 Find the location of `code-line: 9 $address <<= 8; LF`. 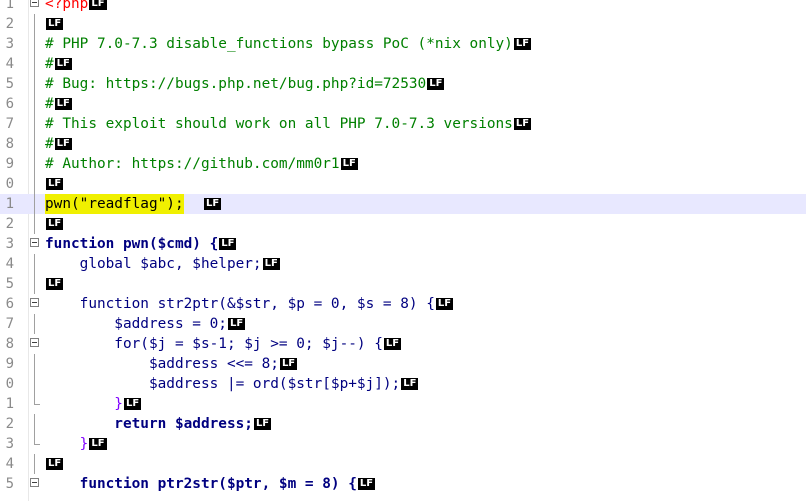

code-line: 9 $address <<= 8; LF is located at coordinates (403, 364).